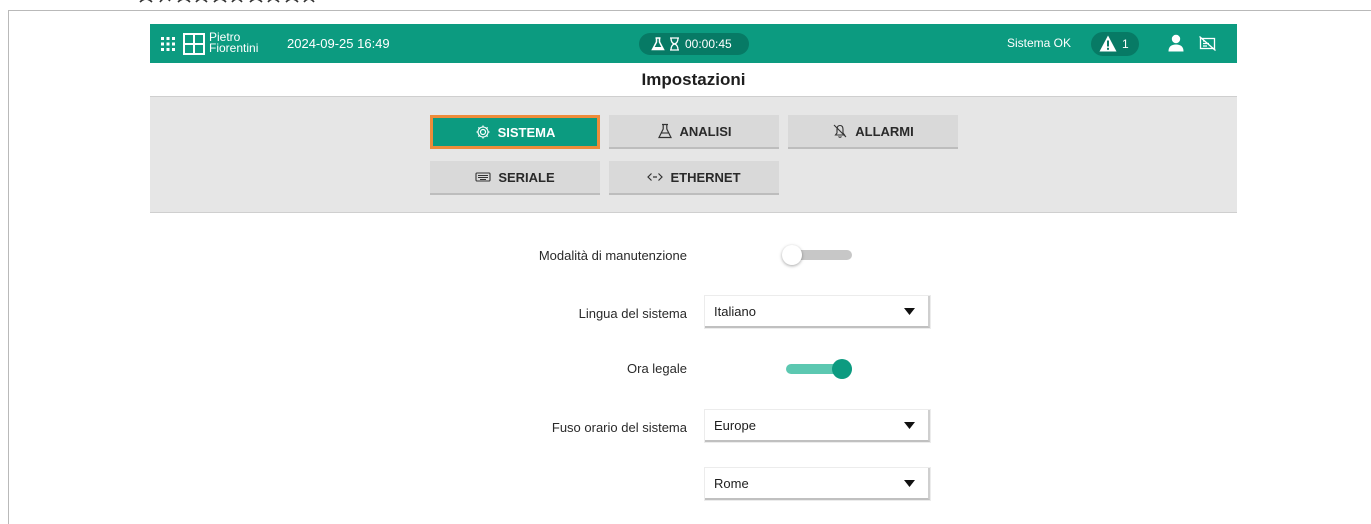 The image size is (1371, 524). What do you see at coordinates (338, 43) in the screenshot?
I see `datetime: 2024-09-25 16:49` at bounding box center [338, 43].